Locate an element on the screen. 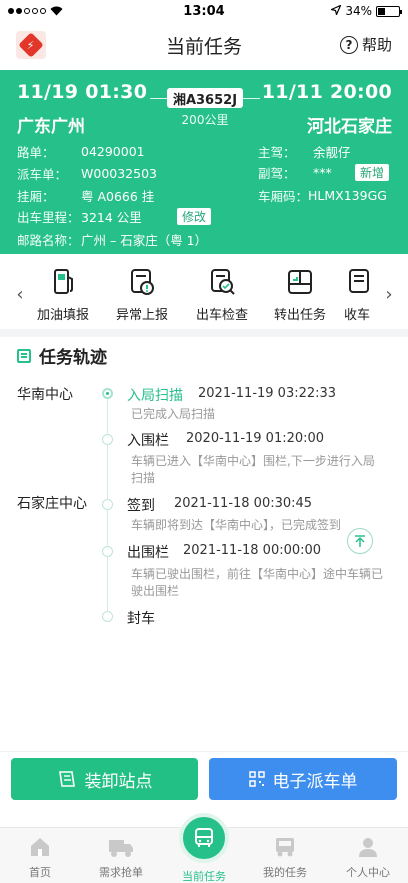  load-station-button: 装卸站点 is located at coordinates (104, 779).